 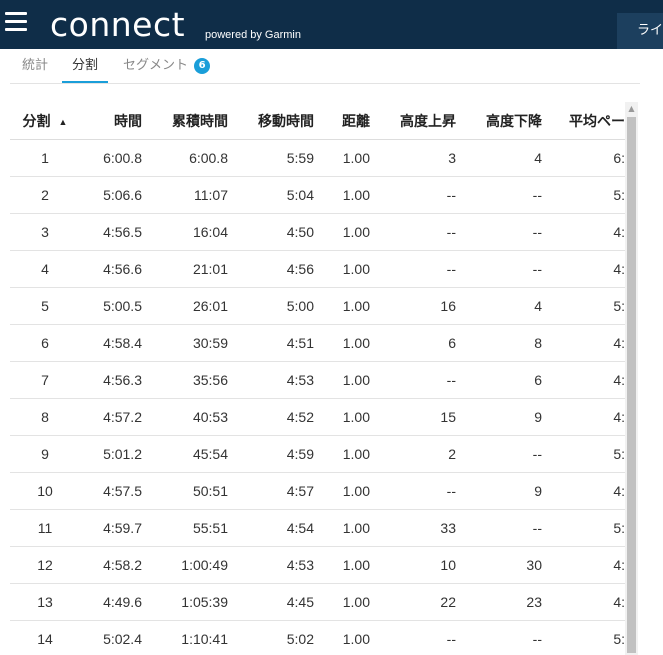 What do you see at coordinates (499, 602) in the screenshot?
I see `cell-elevation-loss: 23` at bounding box center [499, 602].